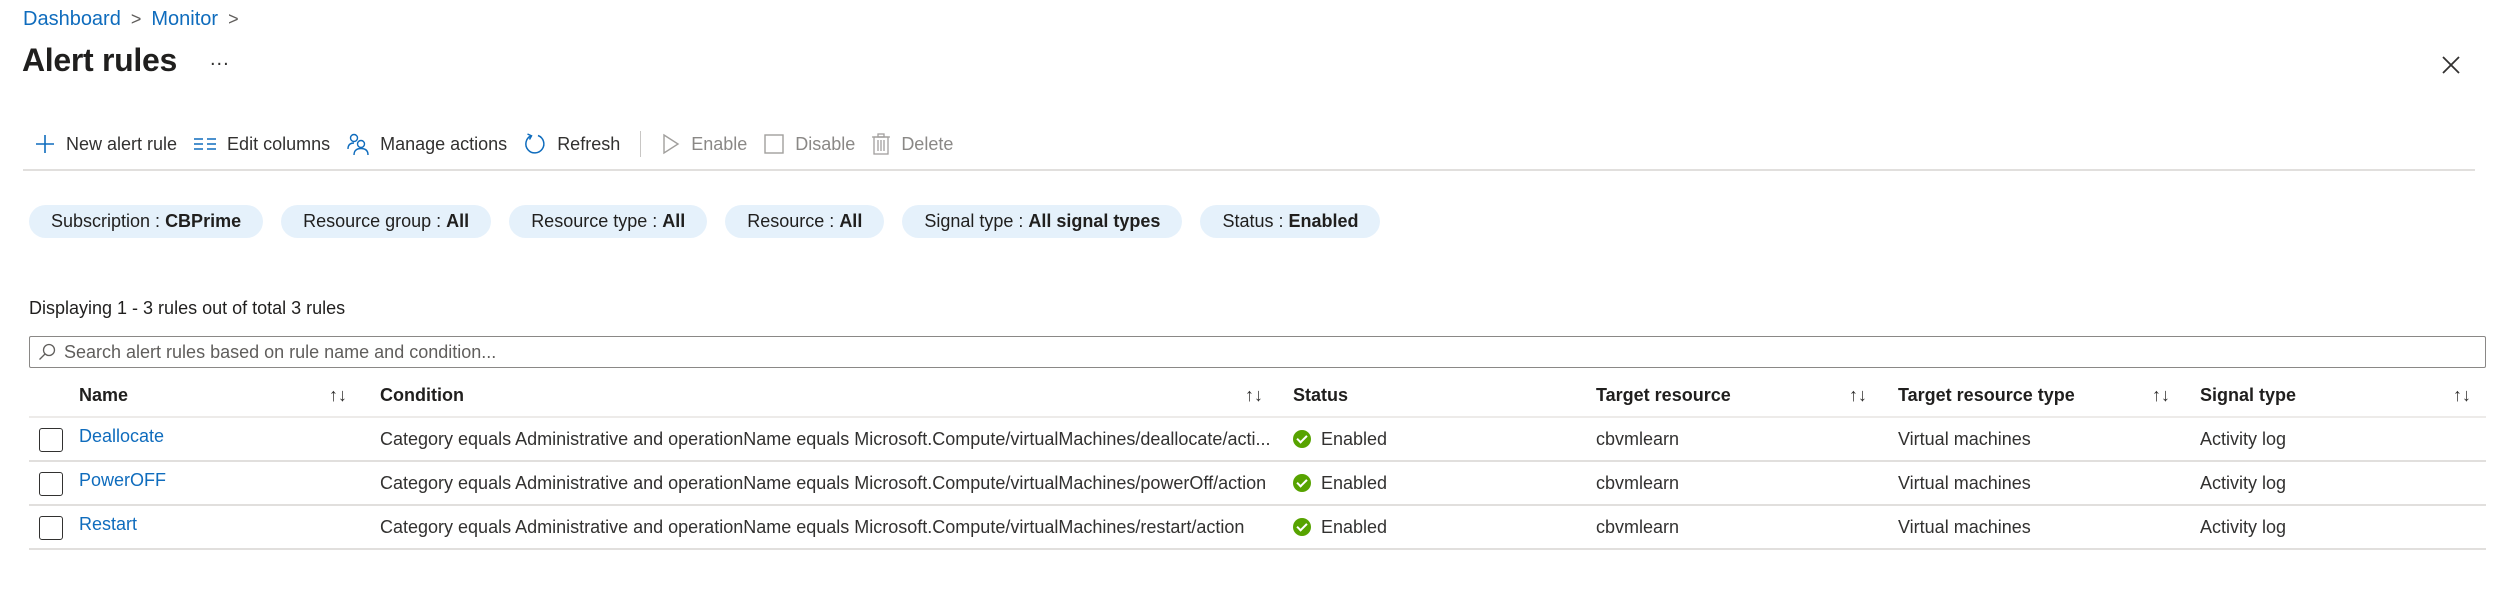 Image resolution: width=2500 pixels, height=600 pixels. I want to click on refresh-icon, so click(535, 143).